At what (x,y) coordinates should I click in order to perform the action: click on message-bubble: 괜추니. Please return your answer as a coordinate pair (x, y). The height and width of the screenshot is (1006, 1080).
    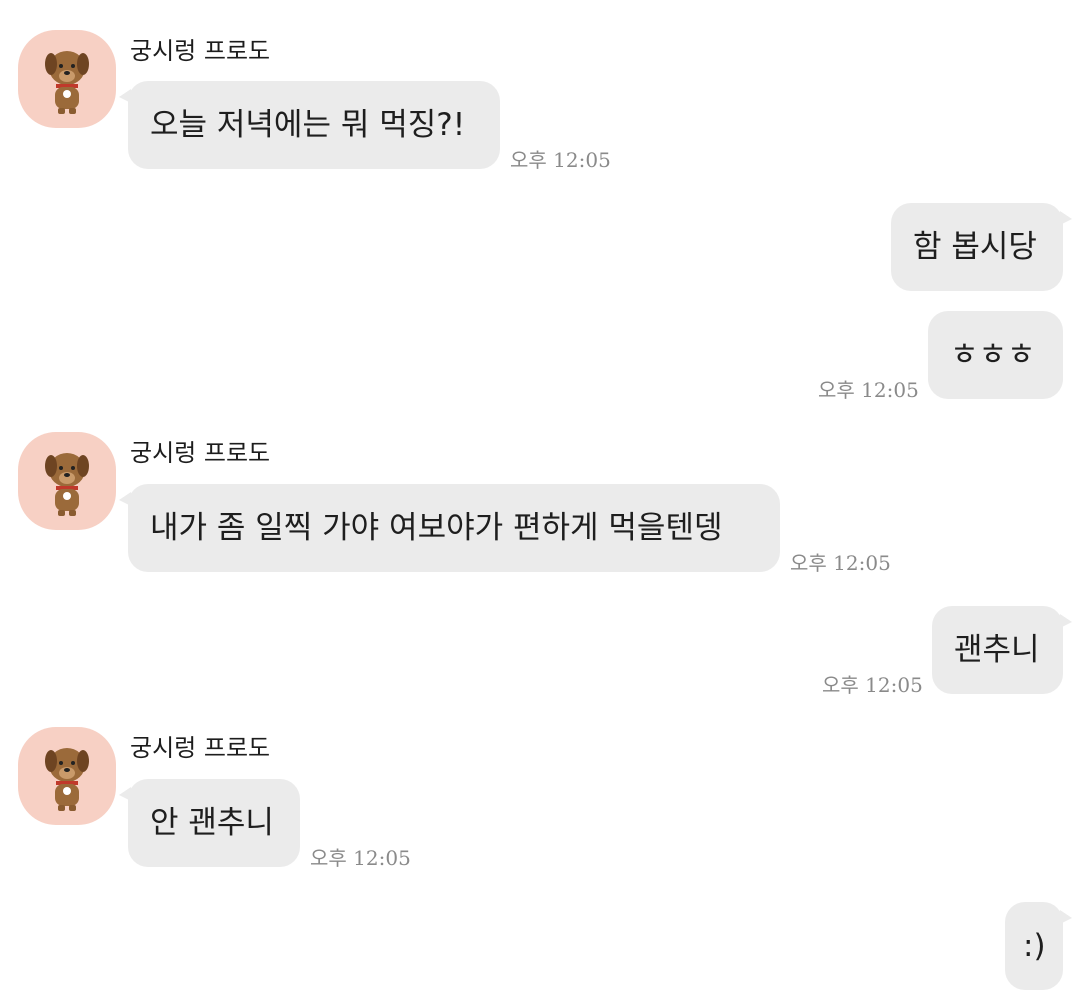
    Looking at the image, I should click on (1002, 650).